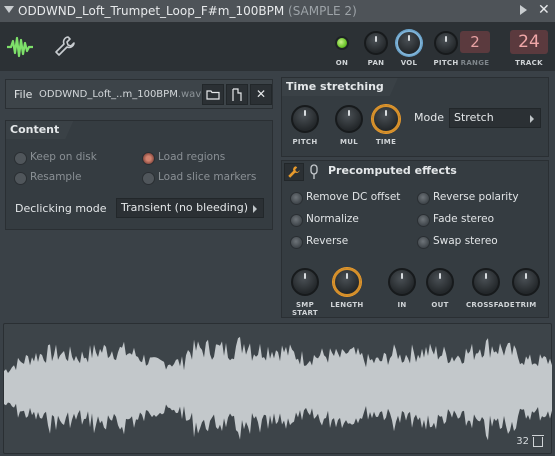  I want to click on trim-label: TRIM, so click(526, 305).